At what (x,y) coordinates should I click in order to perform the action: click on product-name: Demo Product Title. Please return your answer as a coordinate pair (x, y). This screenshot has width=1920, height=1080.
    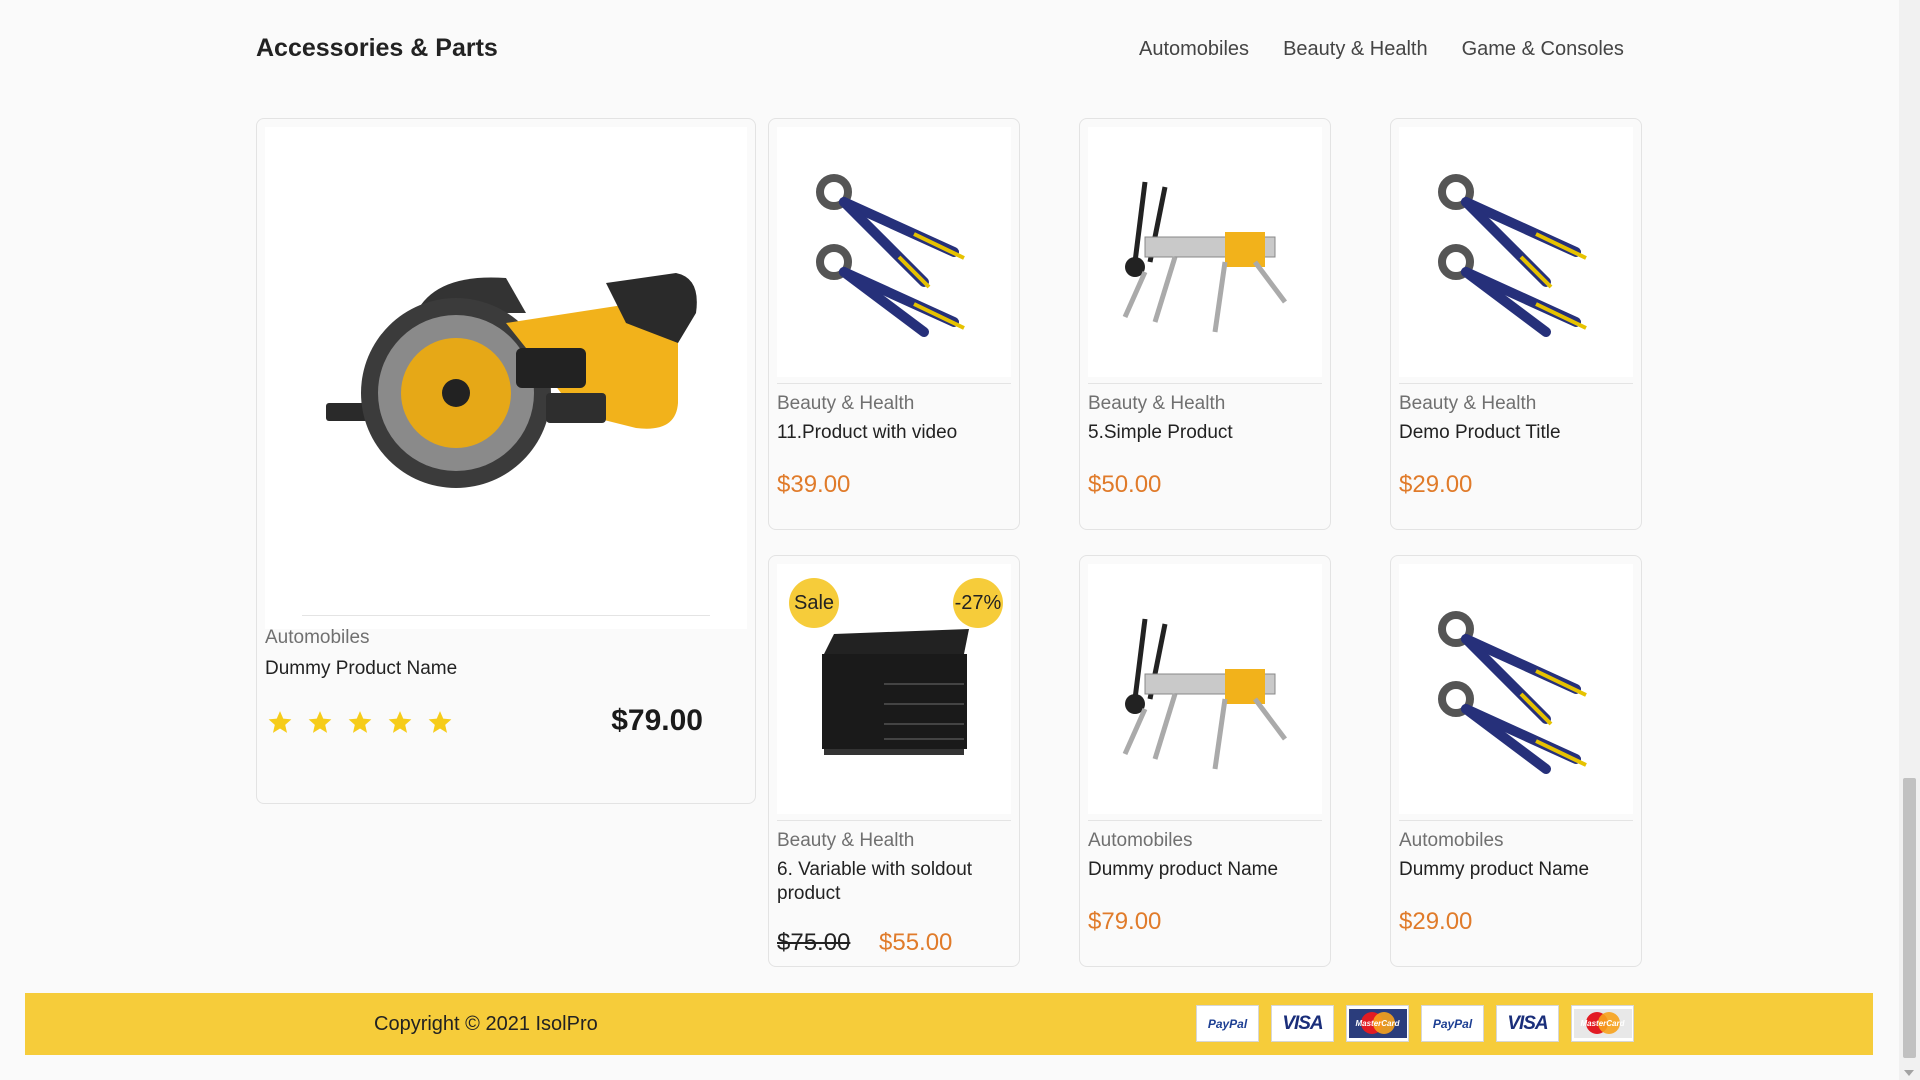
    Looking at the image, I should click on (1514, 433).